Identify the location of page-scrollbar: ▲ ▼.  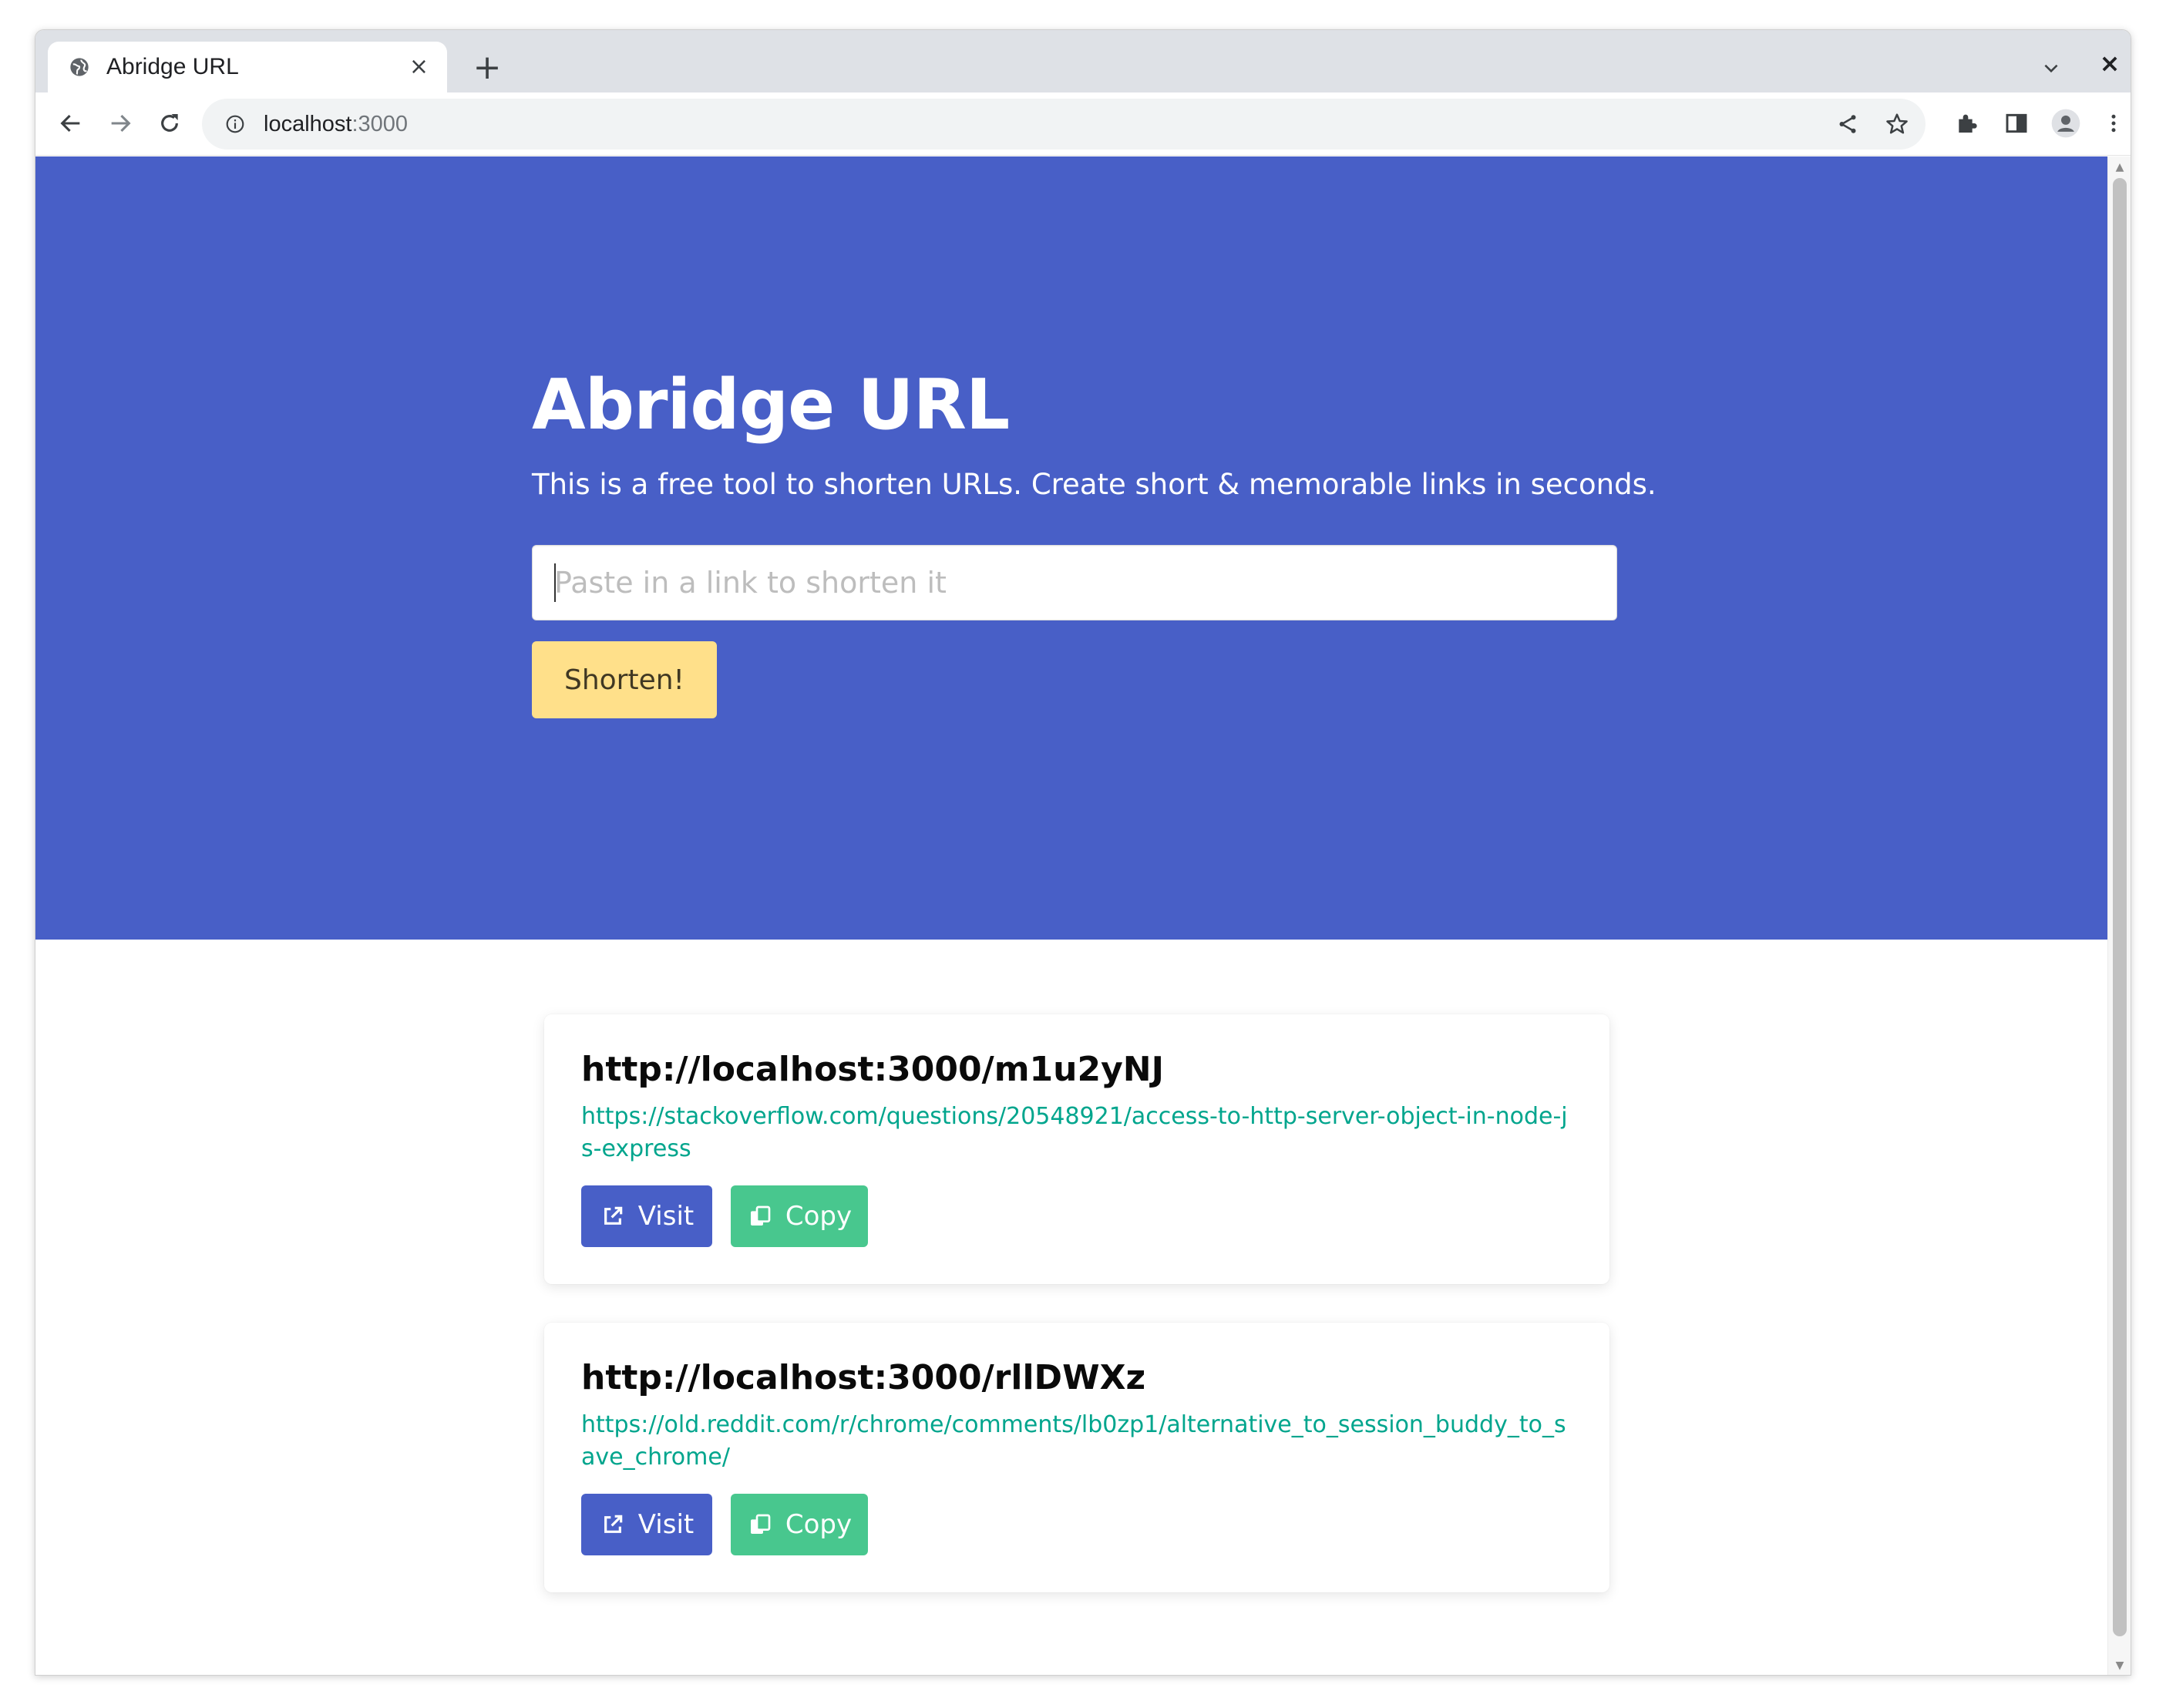
(2119, 915).